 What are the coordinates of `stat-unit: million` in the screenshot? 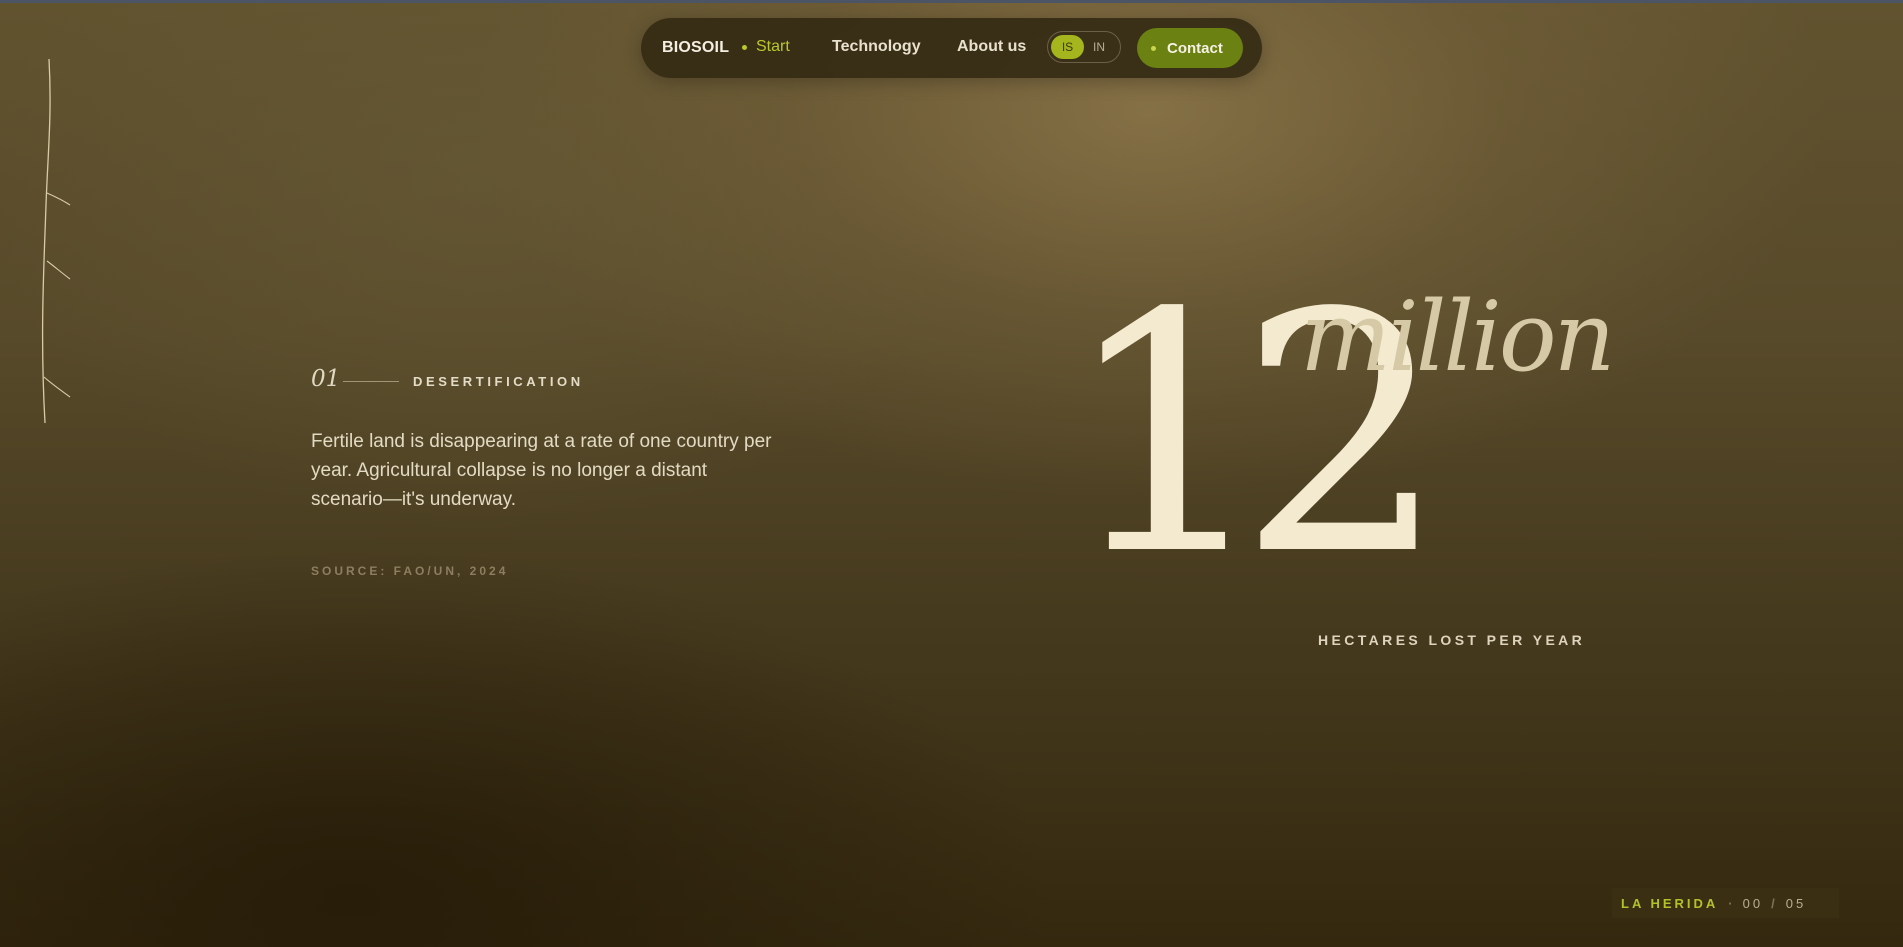 It's located at (1457, 337).